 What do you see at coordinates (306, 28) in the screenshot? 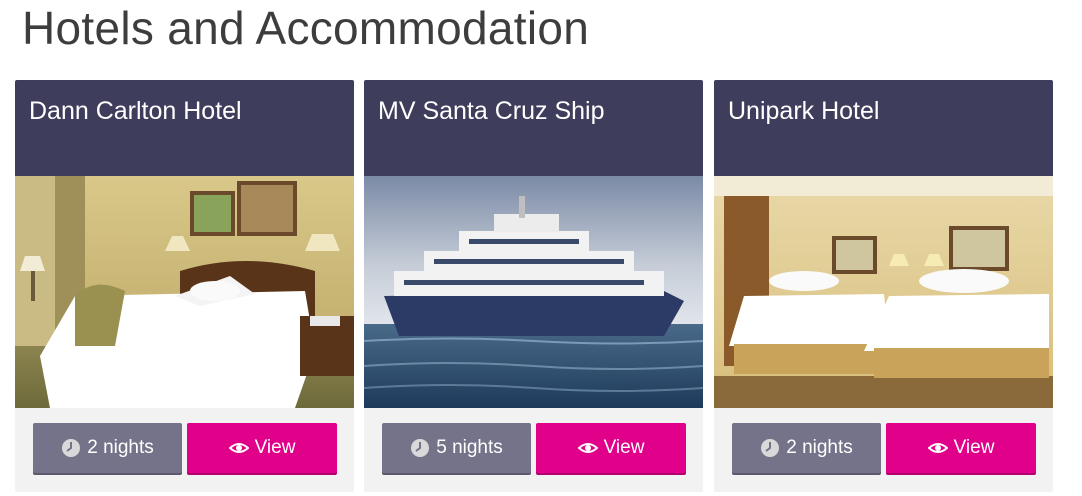
I see `page-title: Hotels and Accommodation` at bounding box center [306, 28].